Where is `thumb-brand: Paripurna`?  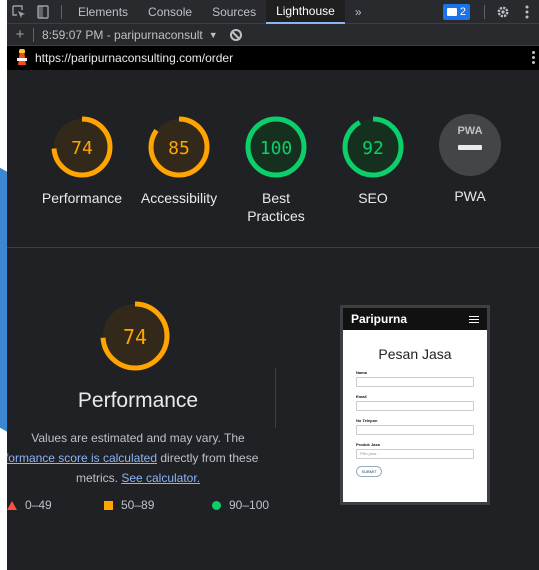
thumb-brand: Paripurna is located at coordinates (379, 319).